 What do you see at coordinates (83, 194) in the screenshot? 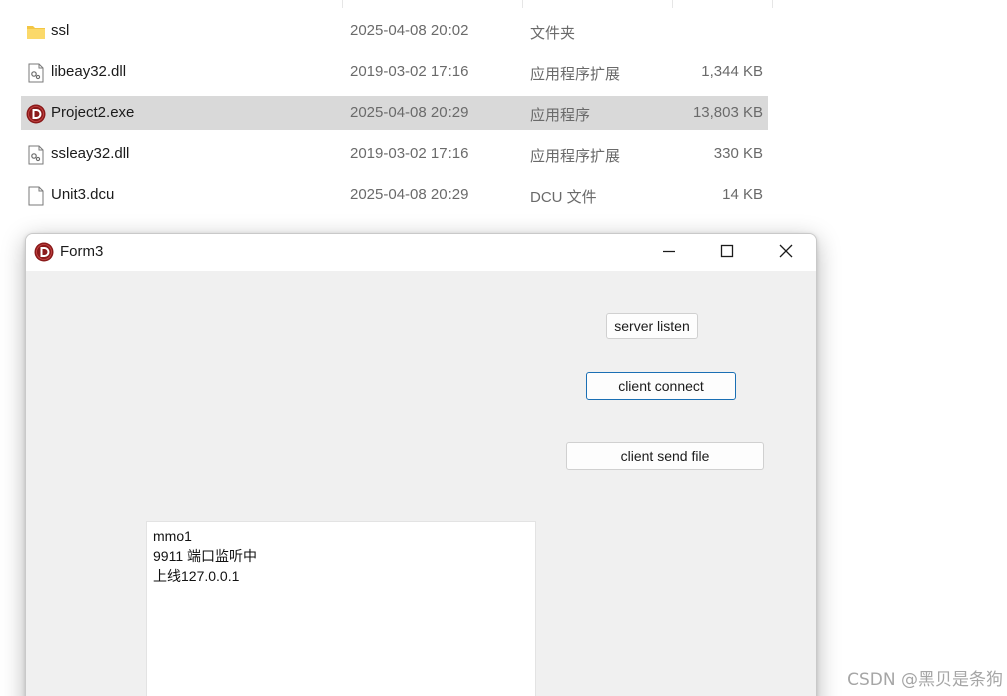
I see `file-name: Unit3.dcu` at bounding box center [83, 194].